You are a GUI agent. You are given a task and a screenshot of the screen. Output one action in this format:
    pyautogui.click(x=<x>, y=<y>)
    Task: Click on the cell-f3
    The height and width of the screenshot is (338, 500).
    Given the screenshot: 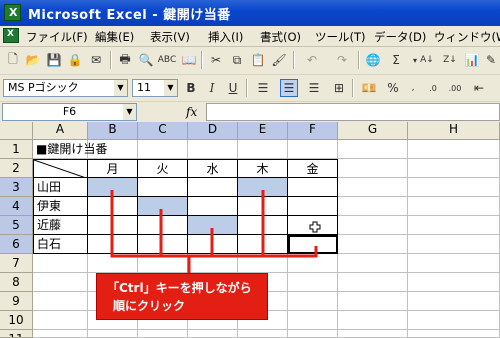 What is the action you would take?
    pyautogui.click(x=313, y=187)
    